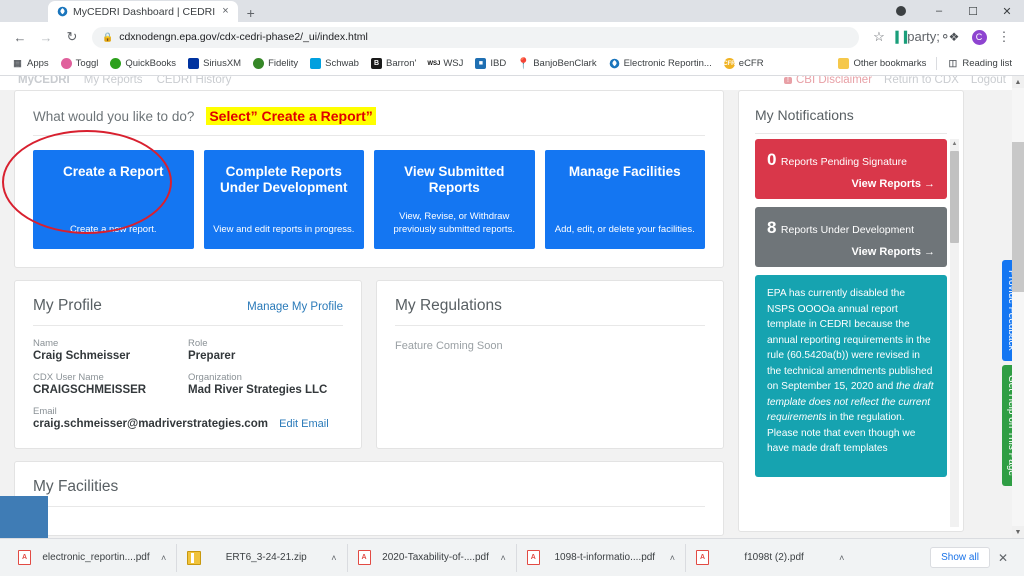  I want to click on other-bookmarks: Other bookmarks, so click(882, 63).